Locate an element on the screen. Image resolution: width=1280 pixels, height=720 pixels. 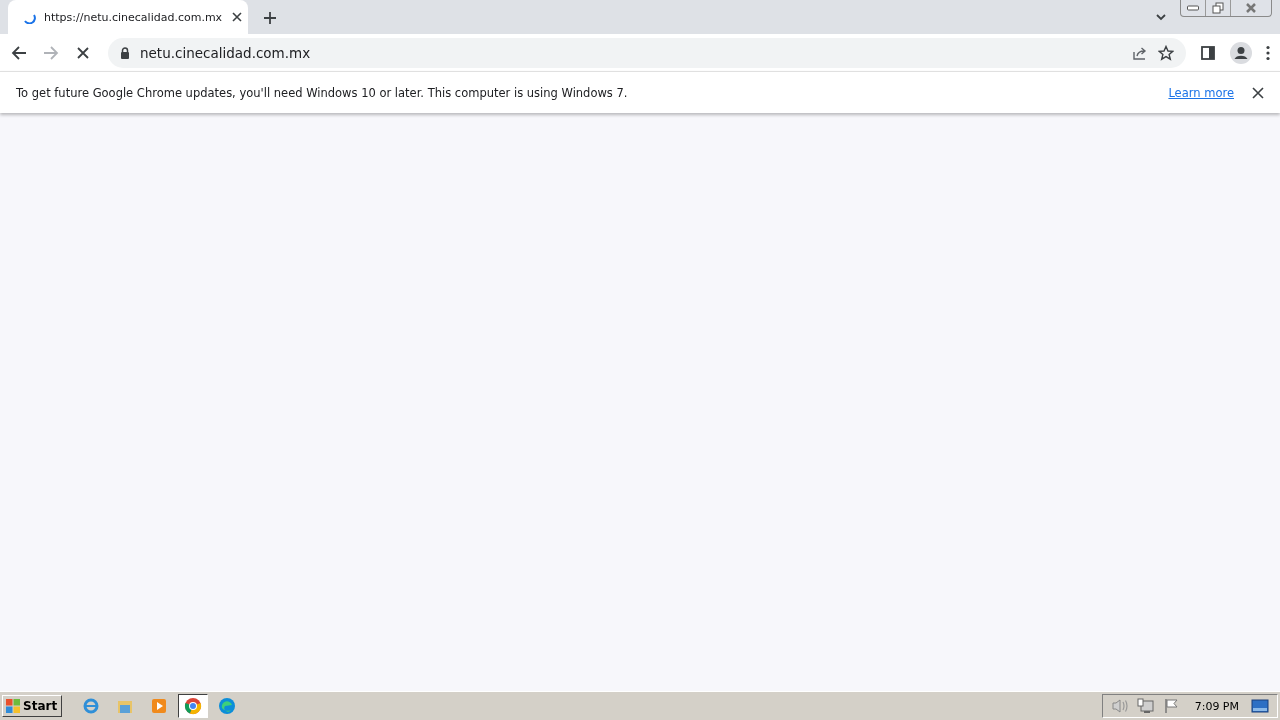
edge-icon is located at coordinates (227, 706).